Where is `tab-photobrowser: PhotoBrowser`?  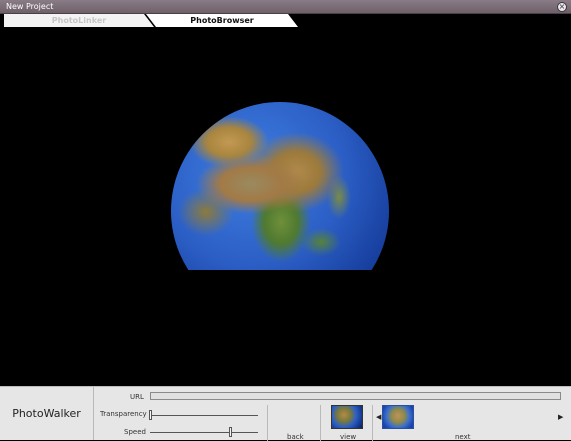 tab-photobrowser: PhotoBrowser is located at coordinates (222, 20).